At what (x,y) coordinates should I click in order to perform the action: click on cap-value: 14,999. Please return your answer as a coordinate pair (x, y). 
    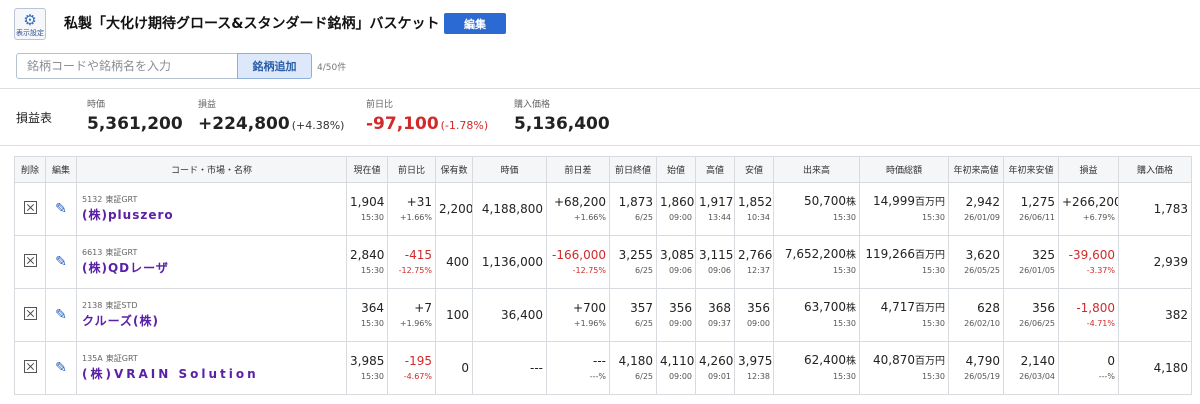
    Looking at the image, I should click on (894, 201).